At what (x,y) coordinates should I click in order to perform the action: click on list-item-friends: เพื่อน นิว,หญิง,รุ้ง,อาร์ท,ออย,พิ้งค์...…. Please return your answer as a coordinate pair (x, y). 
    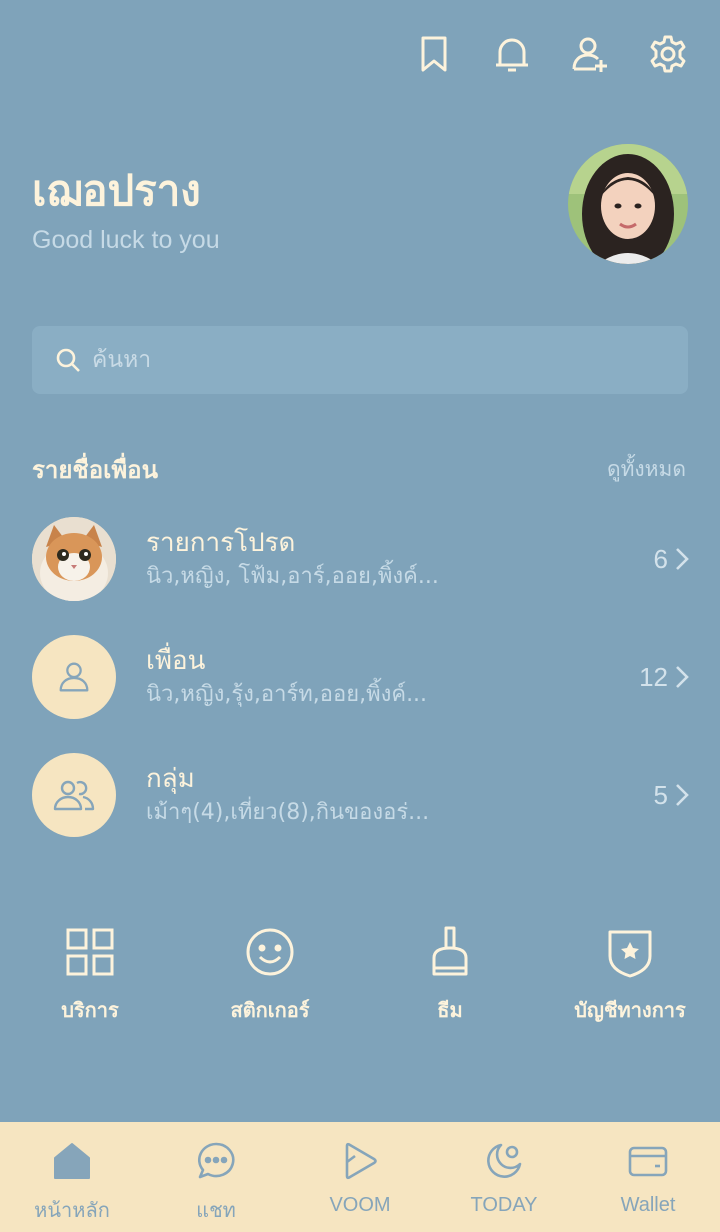
    Looking at the image, I should click on (361, 677).